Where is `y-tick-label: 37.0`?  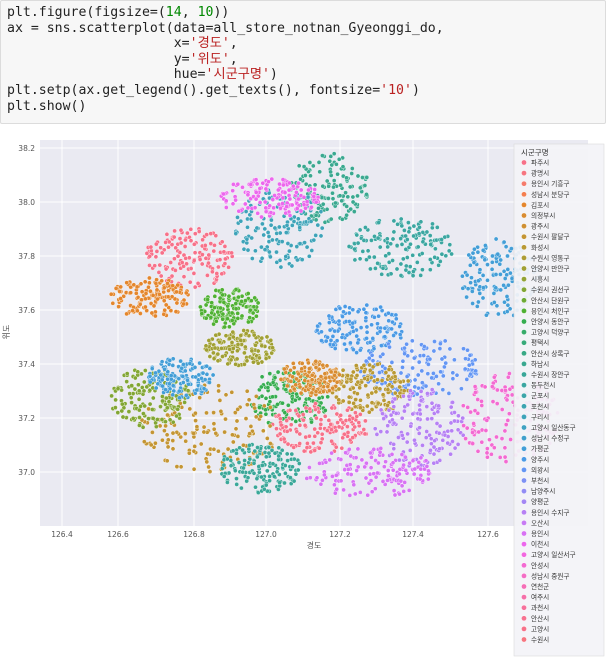
y-tick-label: 37.0 is located at coordinates (26, 472).